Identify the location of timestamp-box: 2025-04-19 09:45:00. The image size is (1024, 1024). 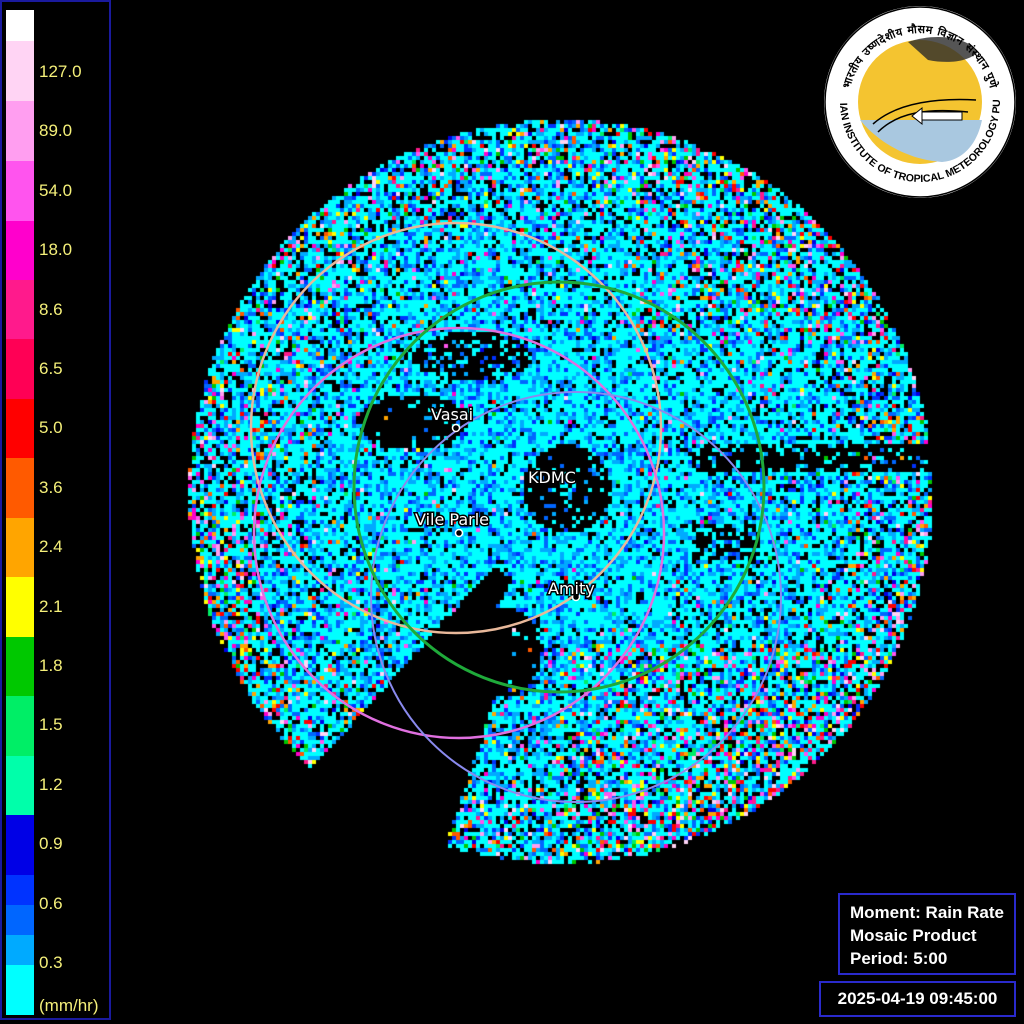
(917, 999).